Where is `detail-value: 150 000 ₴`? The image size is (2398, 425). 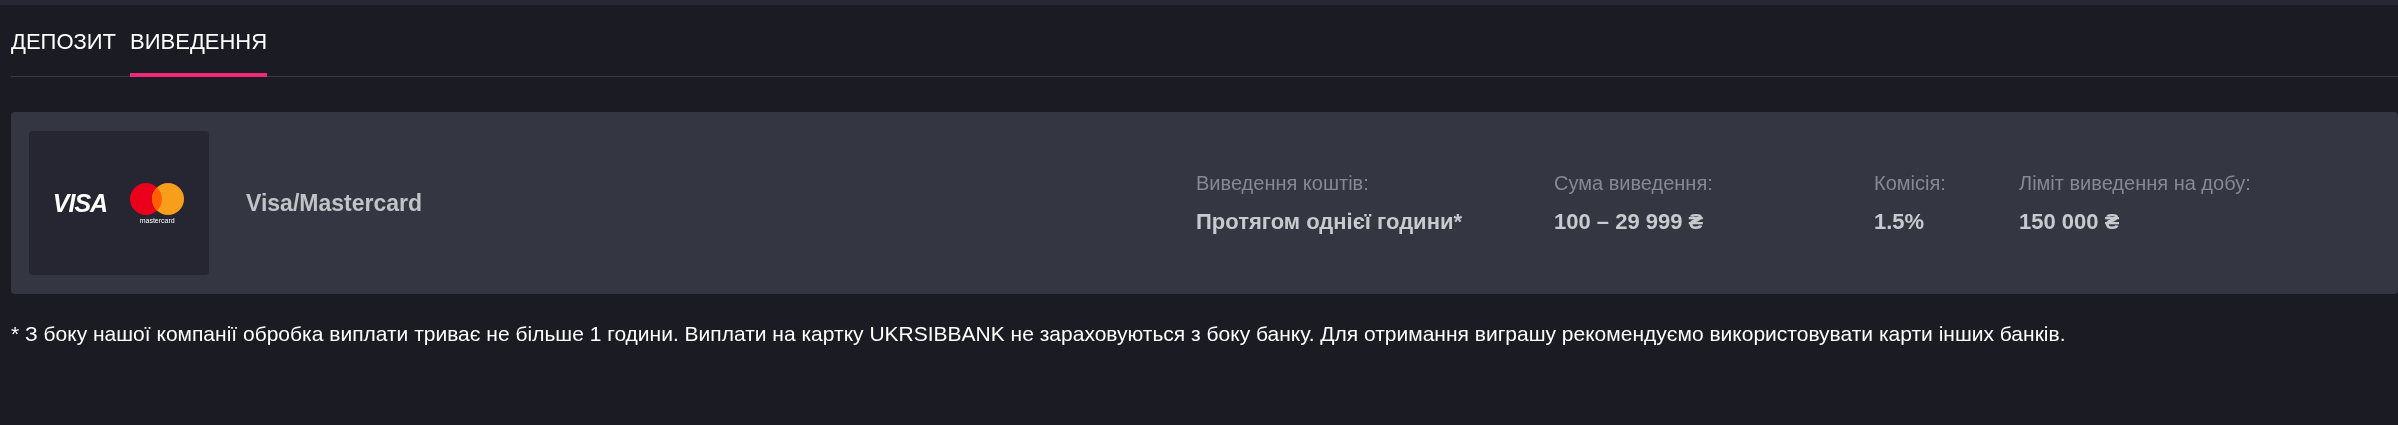
detail-value: 150 000 ₴ is located at coordinates (2069, 221).